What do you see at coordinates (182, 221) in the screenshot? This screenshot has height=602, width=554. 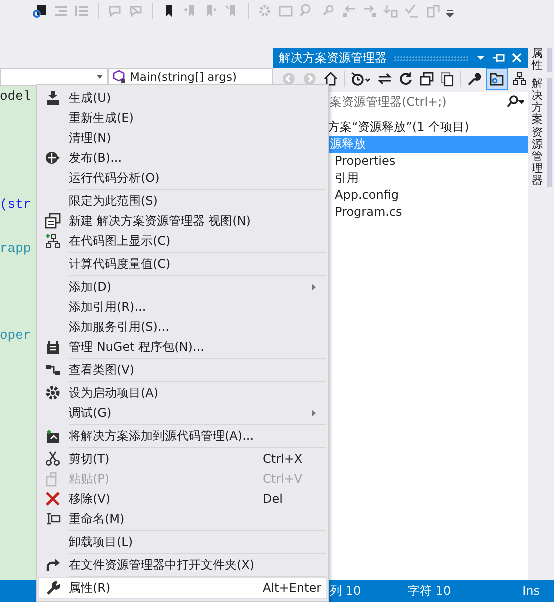 I see `menu-item: 新建 解决方案资源管理器 视图(N)` at bounding box center [182, 221].